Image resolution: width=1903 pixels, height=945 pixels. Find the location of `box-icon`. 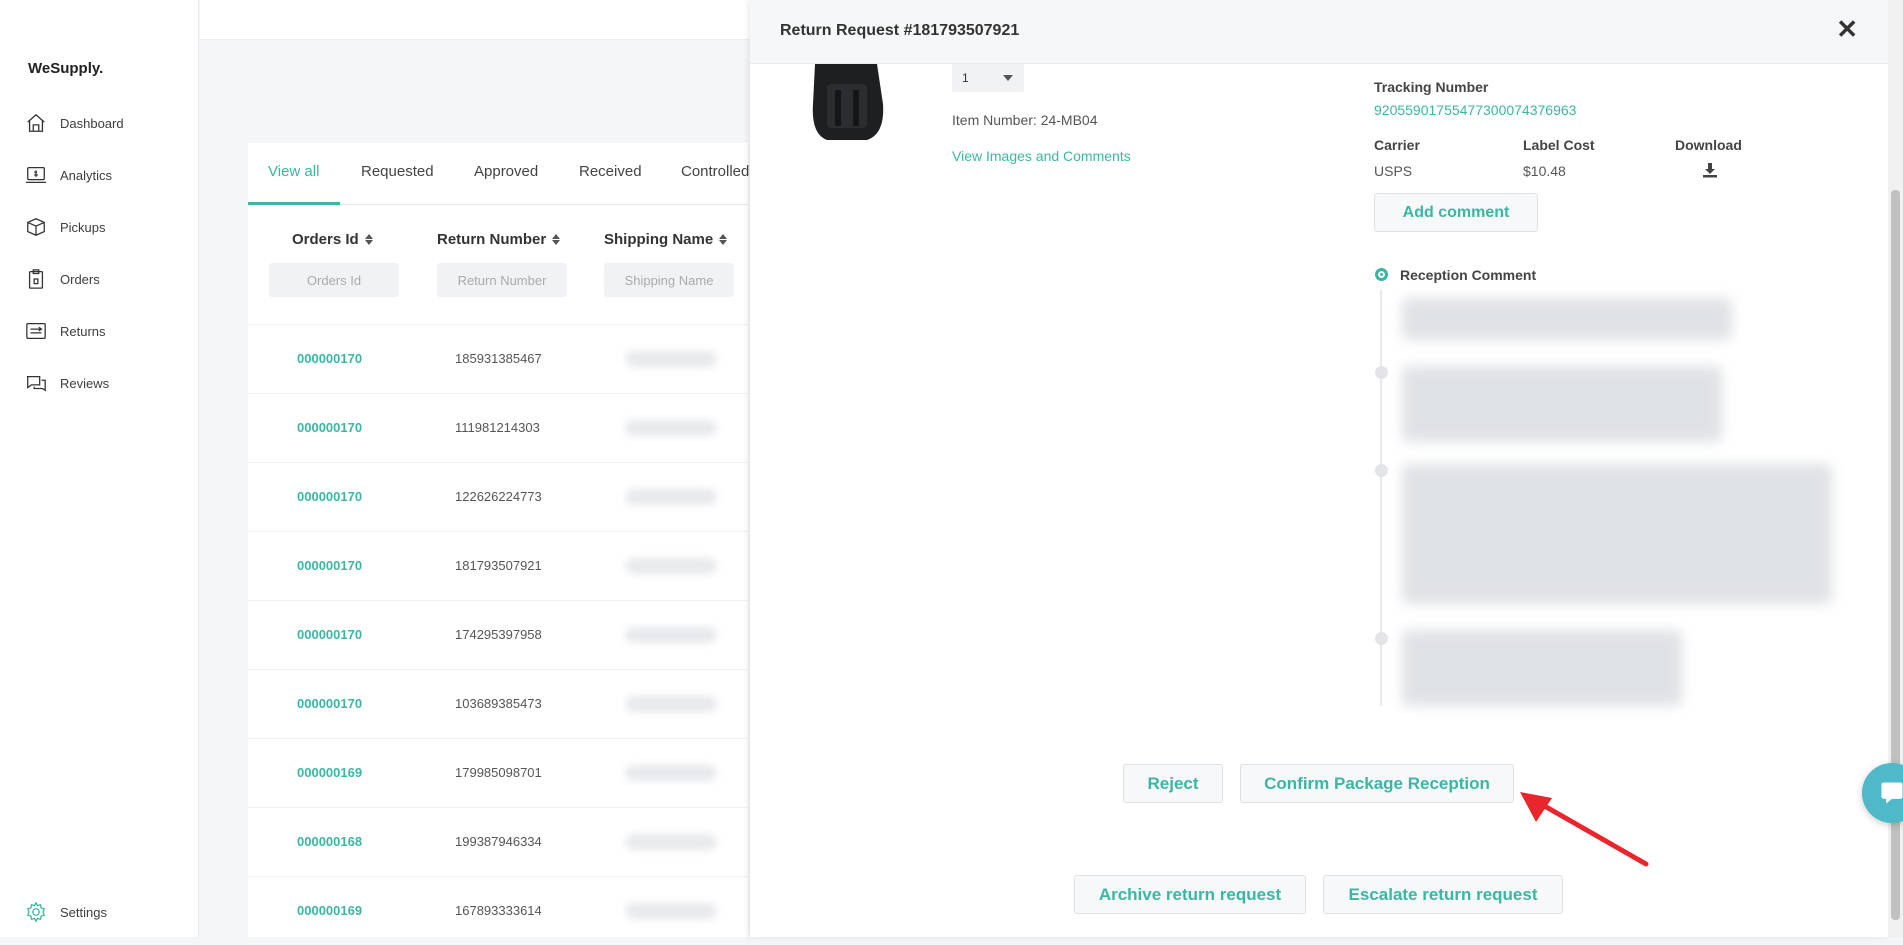

box-icon is located at coordinates (36, 227).